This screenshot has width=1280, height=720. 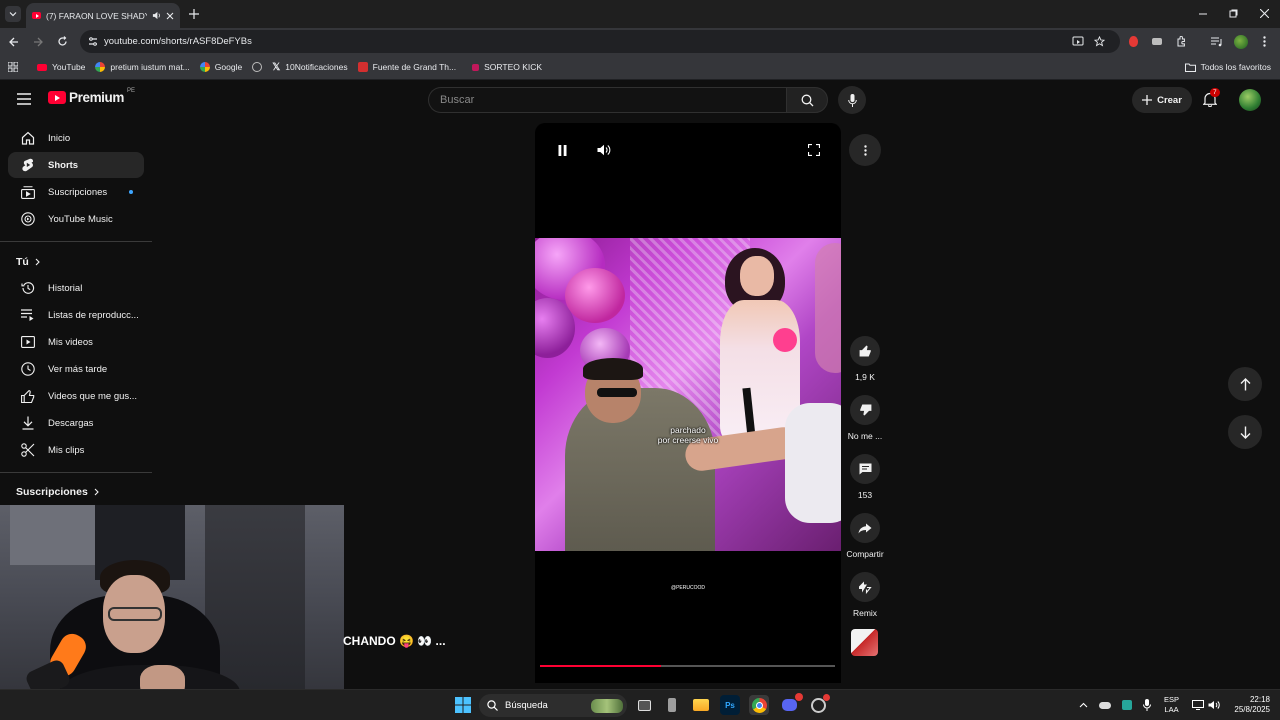 I want to click on volume-button, so click(x=604, y=150).